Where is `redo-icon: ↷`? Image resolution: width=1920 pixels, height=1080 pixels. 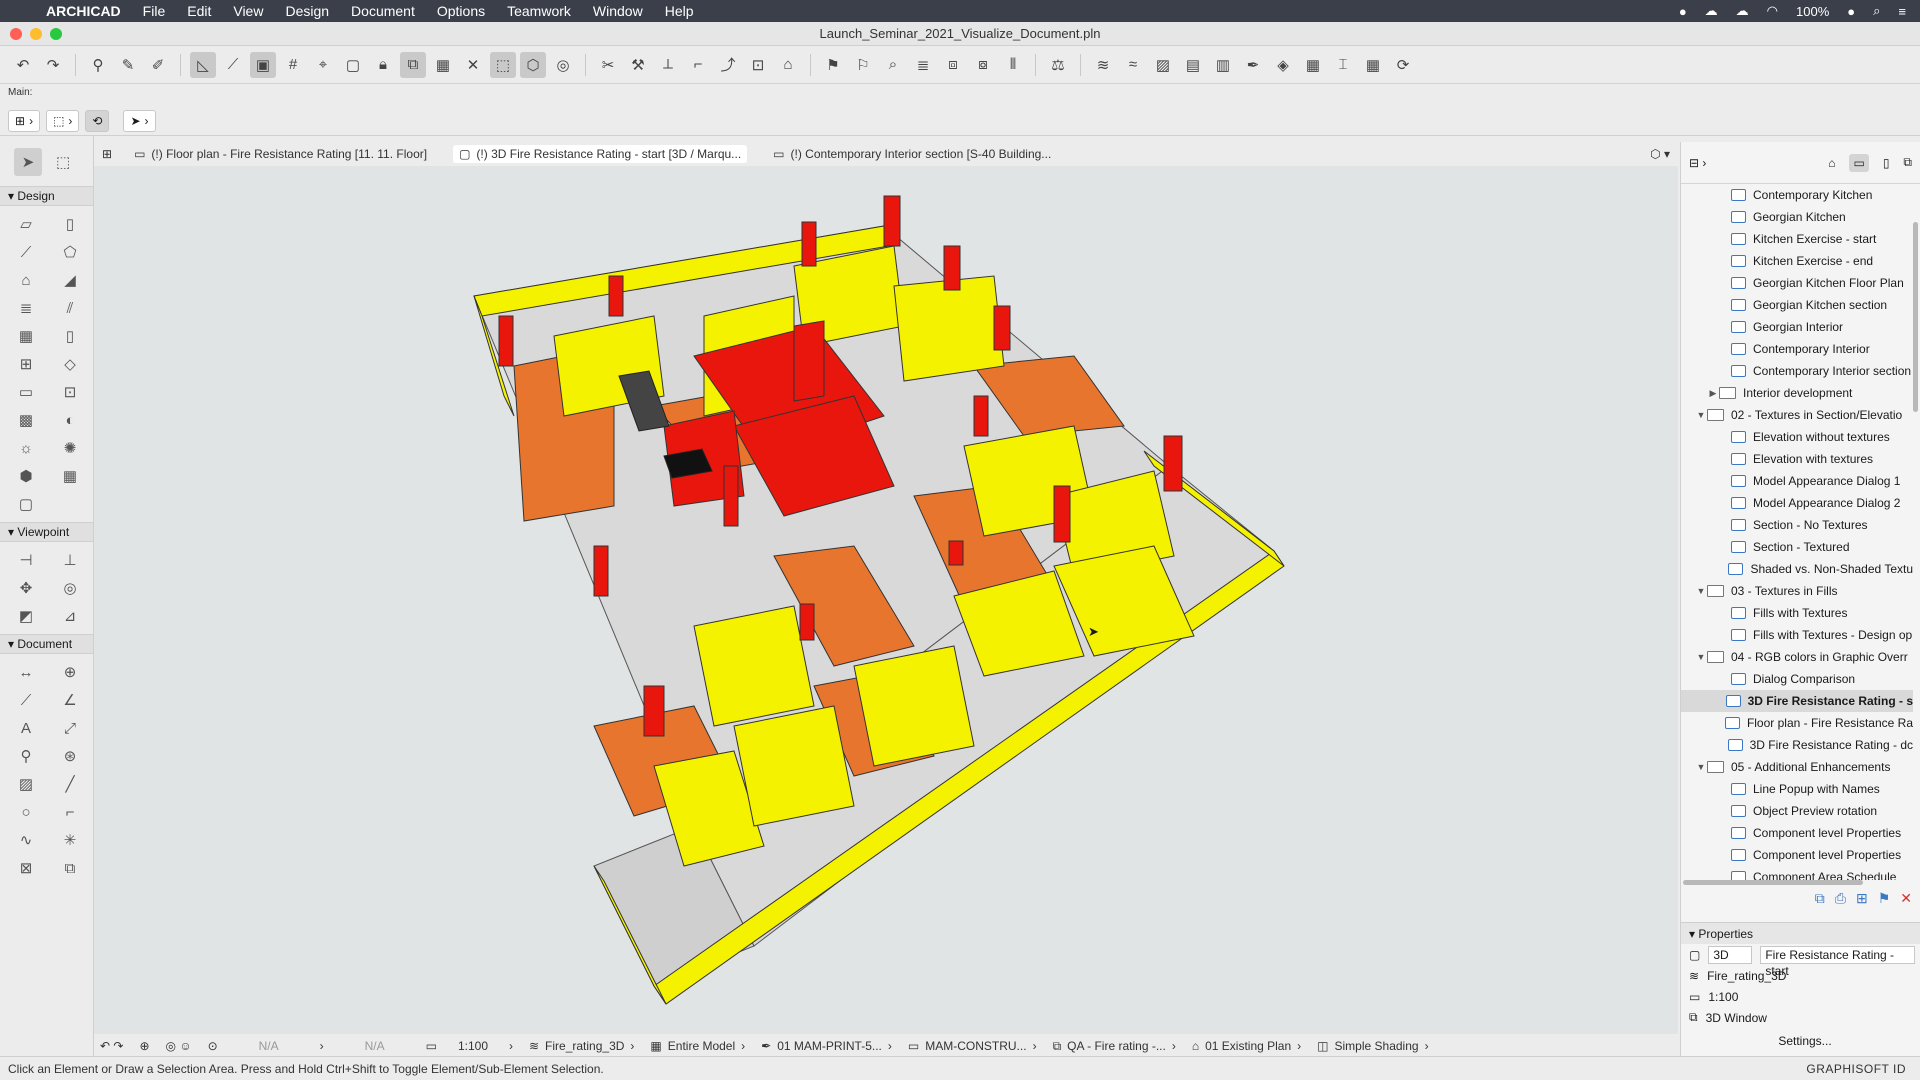
redo-icon: ↷ is located at coordinates (53, 65).